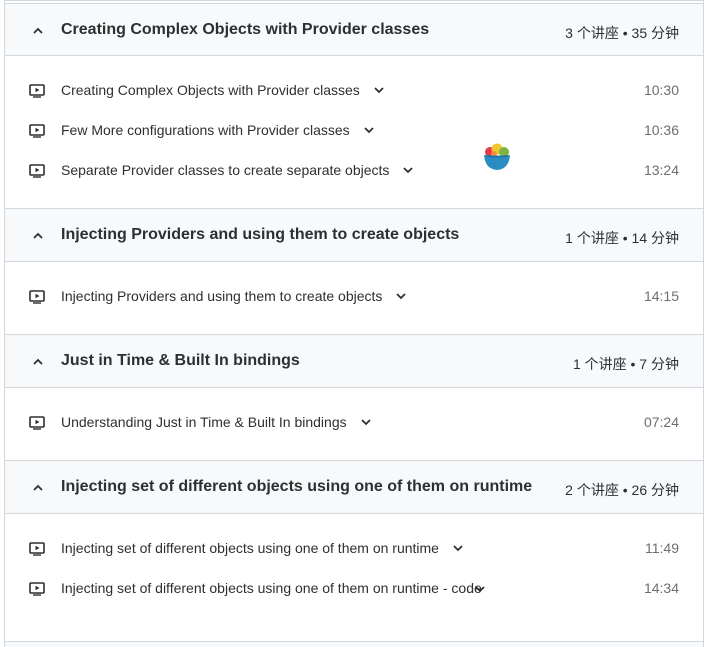  Describe the element at coordinates (661, 296) in the screenshot. I see `lecture-duration: 14:15` at that location.